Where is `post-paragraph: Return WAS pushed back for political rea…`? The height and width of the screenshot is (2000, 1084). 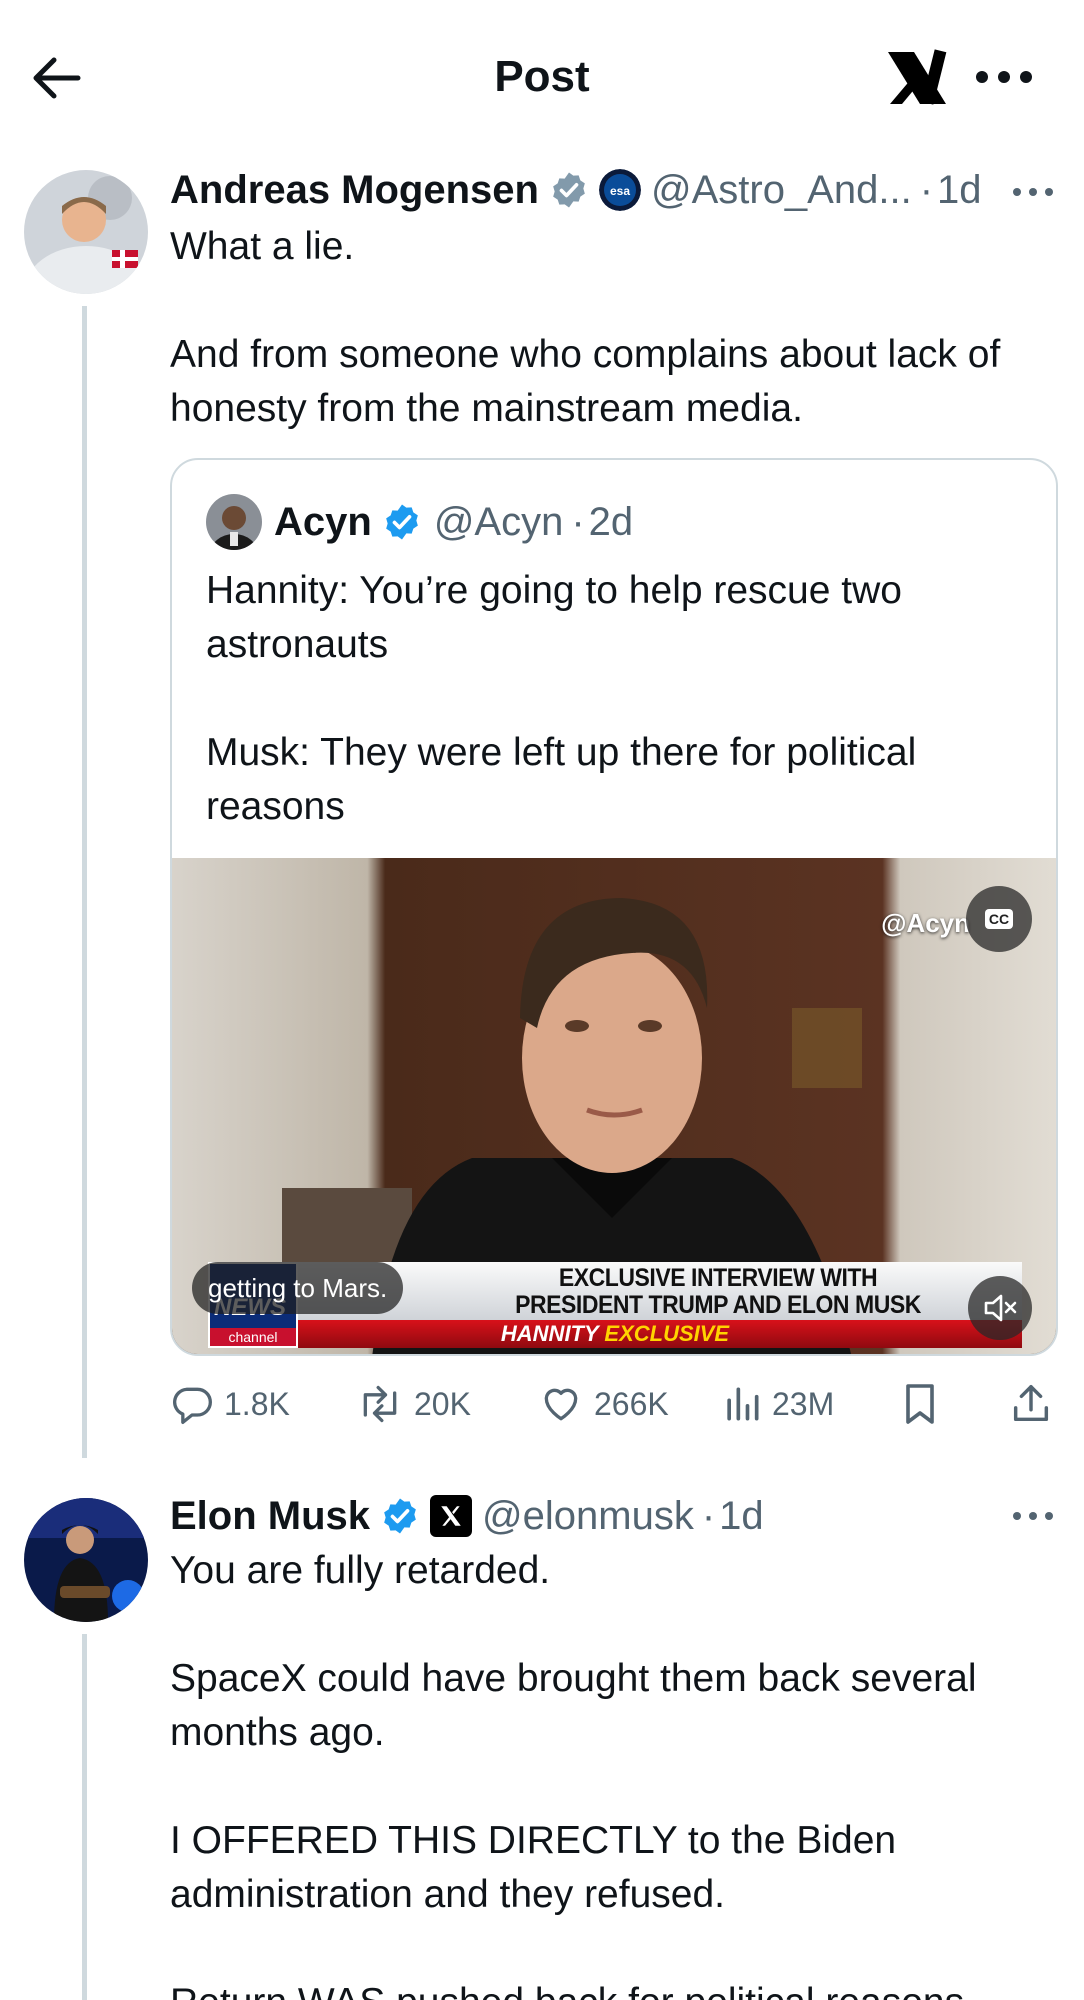
post-paragraph: Return WAS pushed back for political rea… is located at coordinates (610, 1988).